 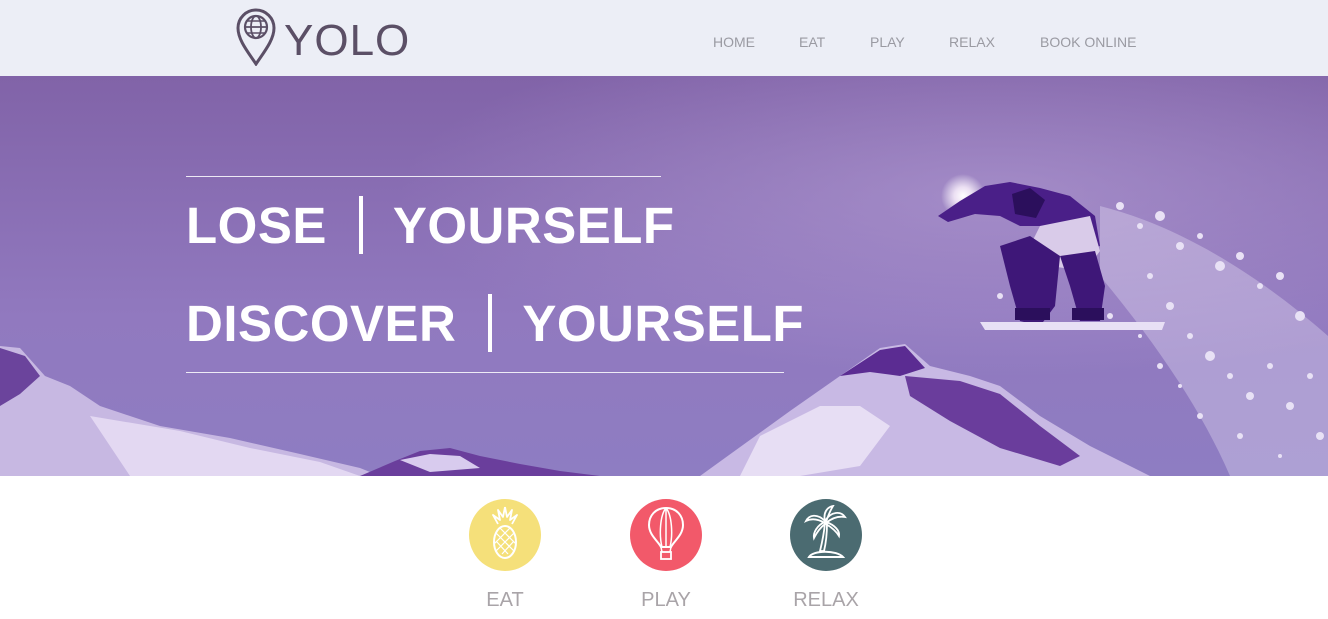 I want to click on hero-line-1-right: YOURSELF, so click(x=533, y=225).